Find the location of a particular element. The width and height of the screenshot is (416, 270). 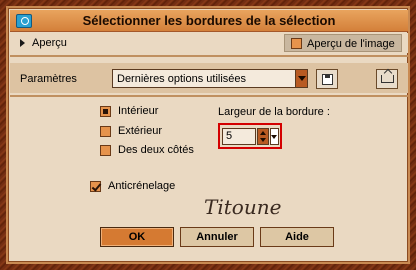

interior-label: Intérieur is located at coordinates (138, 111).